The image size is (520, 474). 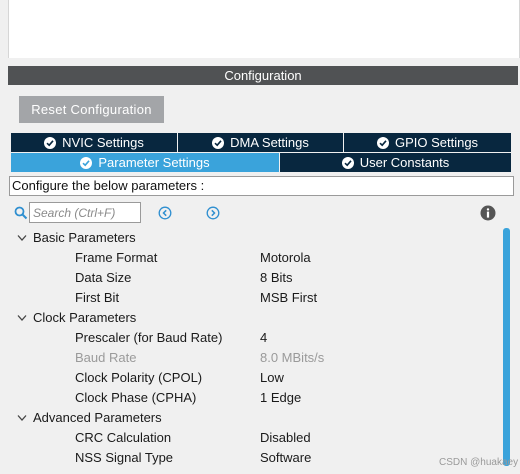 What do you see at coordinates (292, 357) in the screenshot?
I see `param-value: 8.0 MBits/s` at bounding box center [292, 357].